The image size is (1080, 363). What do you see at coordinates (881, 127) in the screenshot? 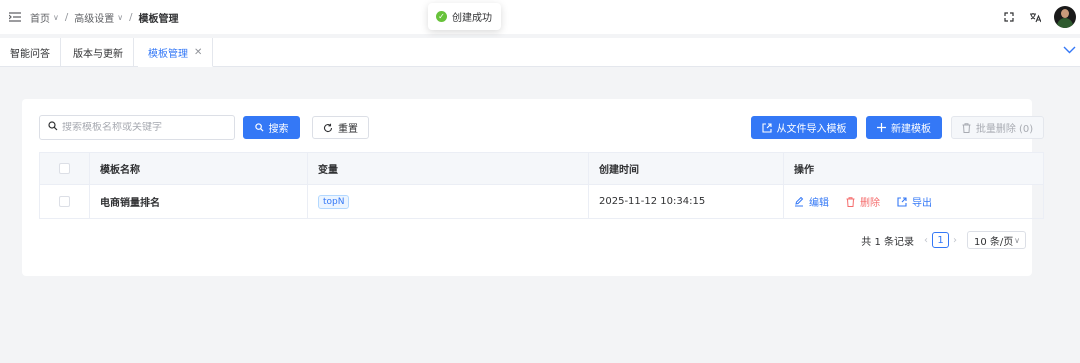
I see `plus-icon` at bounding box center [881, 127].